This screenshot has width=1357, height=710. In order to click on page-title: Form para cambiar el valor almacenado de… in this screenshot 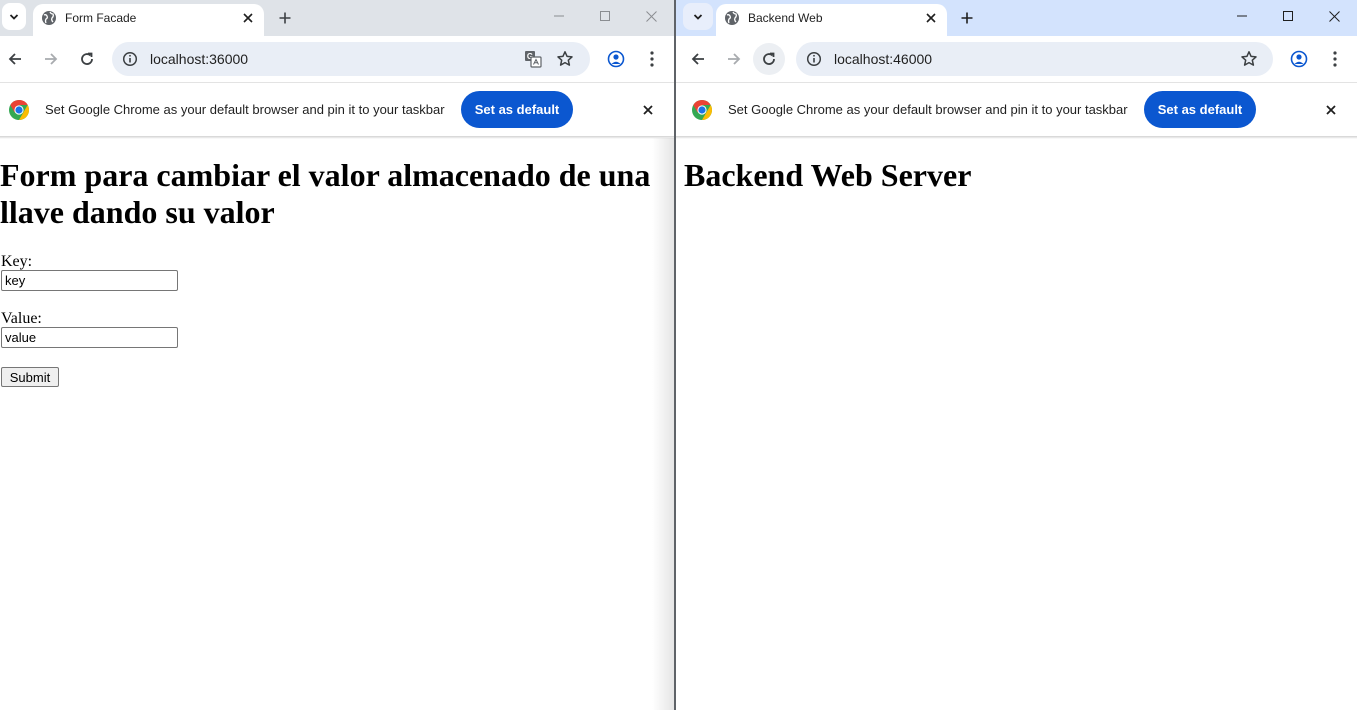, I will do `click(325, 193)`.